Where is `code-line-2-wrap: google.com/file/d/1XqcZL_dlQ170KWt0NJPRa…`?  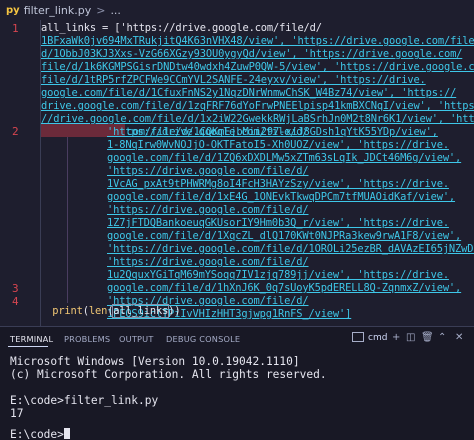
code-line-2-wrap: google.com/file/d/1XqcZL_dlQ170KWt0NJPRa… is located at coordinates (284, 236).